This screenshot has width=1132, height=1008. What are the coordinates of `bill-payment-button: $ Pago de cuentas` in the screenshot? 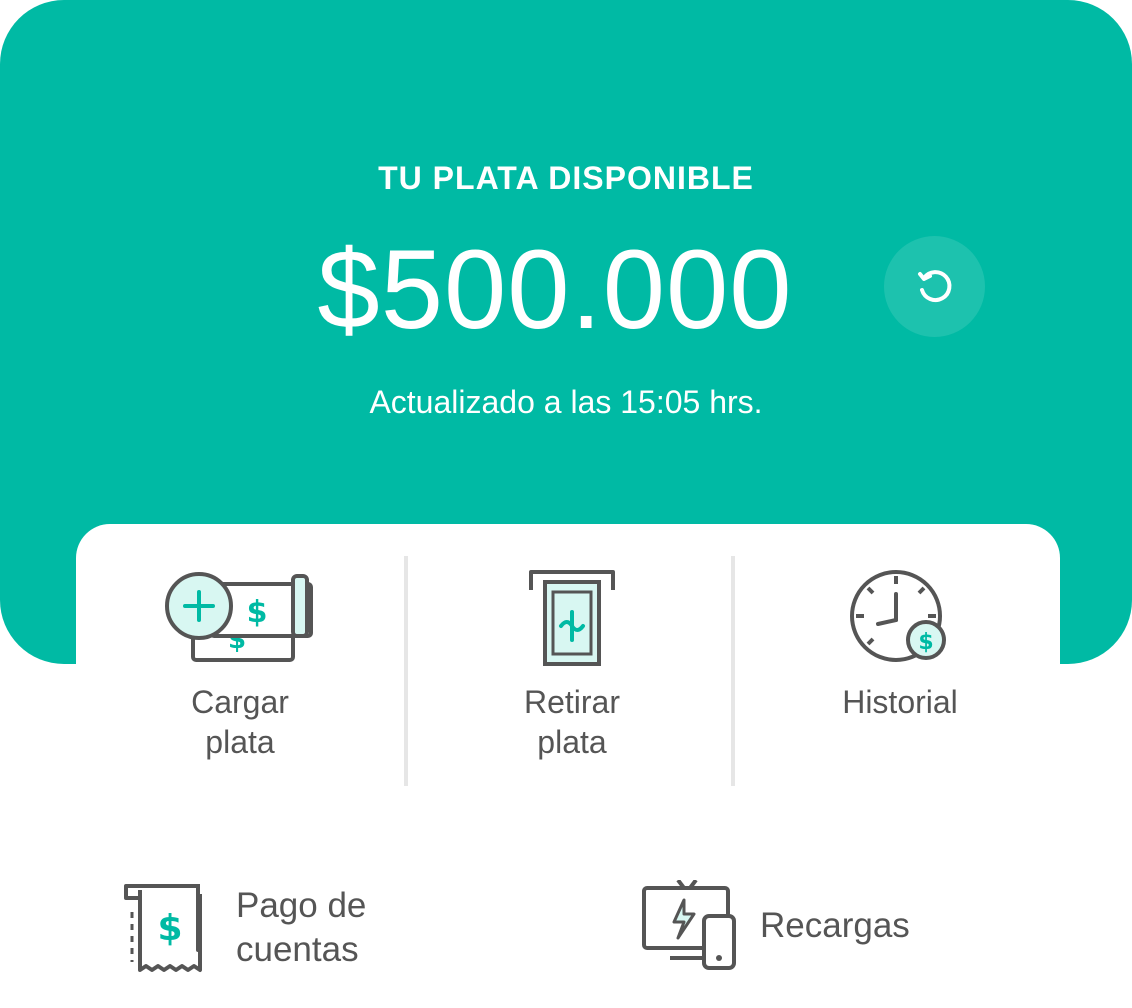 It's located at (243, 928).